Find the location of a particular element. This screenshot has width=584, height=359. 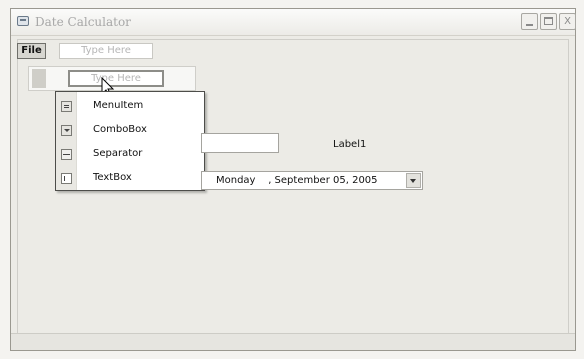

label1: Label1 is located at coordinates (350, 144).